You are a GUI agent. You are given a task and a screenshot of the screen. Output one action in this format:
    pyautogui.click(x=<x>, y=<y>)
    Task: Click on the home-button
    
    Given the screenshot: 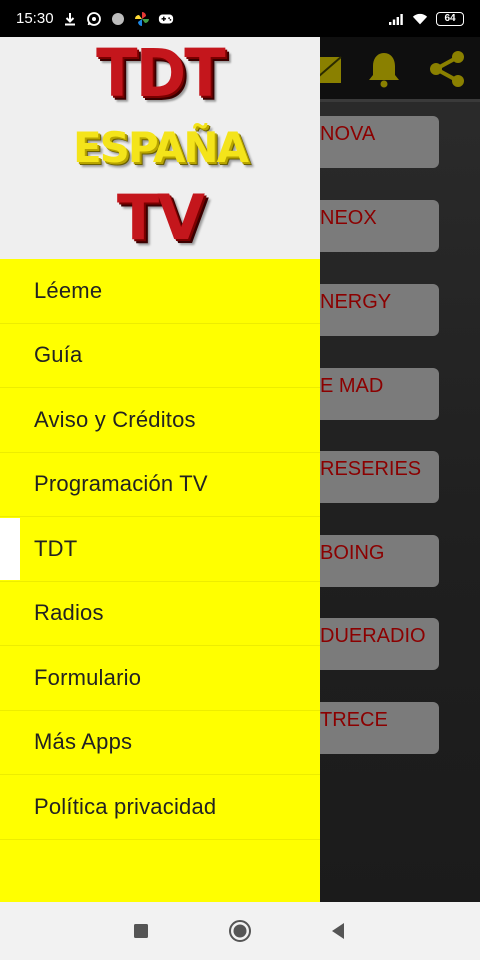 What is the action you would take?
    pyautogui.click(x=240, y=931)
    